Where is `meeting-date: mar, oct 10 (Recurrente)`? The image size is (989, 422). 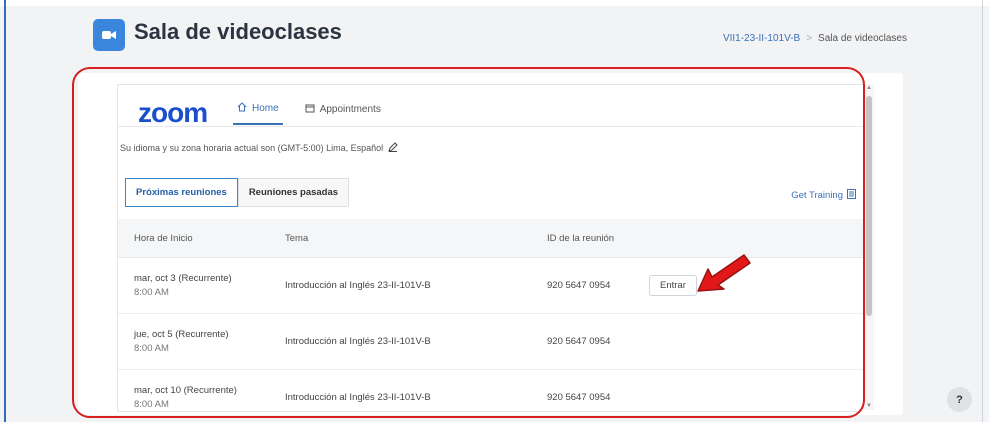
meeting-date: mar, oct 10 (Recurrente) is located at coordinates (185, 390).